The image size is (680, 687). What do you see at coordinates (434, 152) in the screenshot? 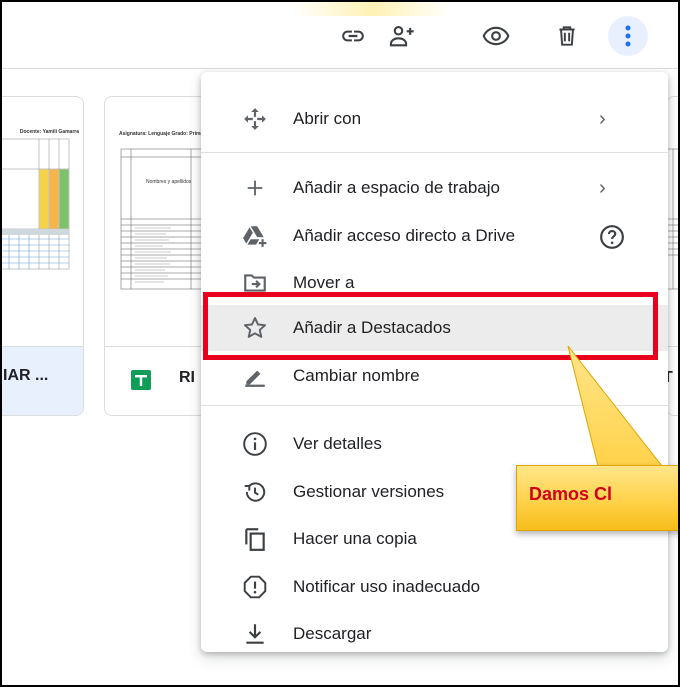
I see `menu-separator` at bounding box center [434, 152].